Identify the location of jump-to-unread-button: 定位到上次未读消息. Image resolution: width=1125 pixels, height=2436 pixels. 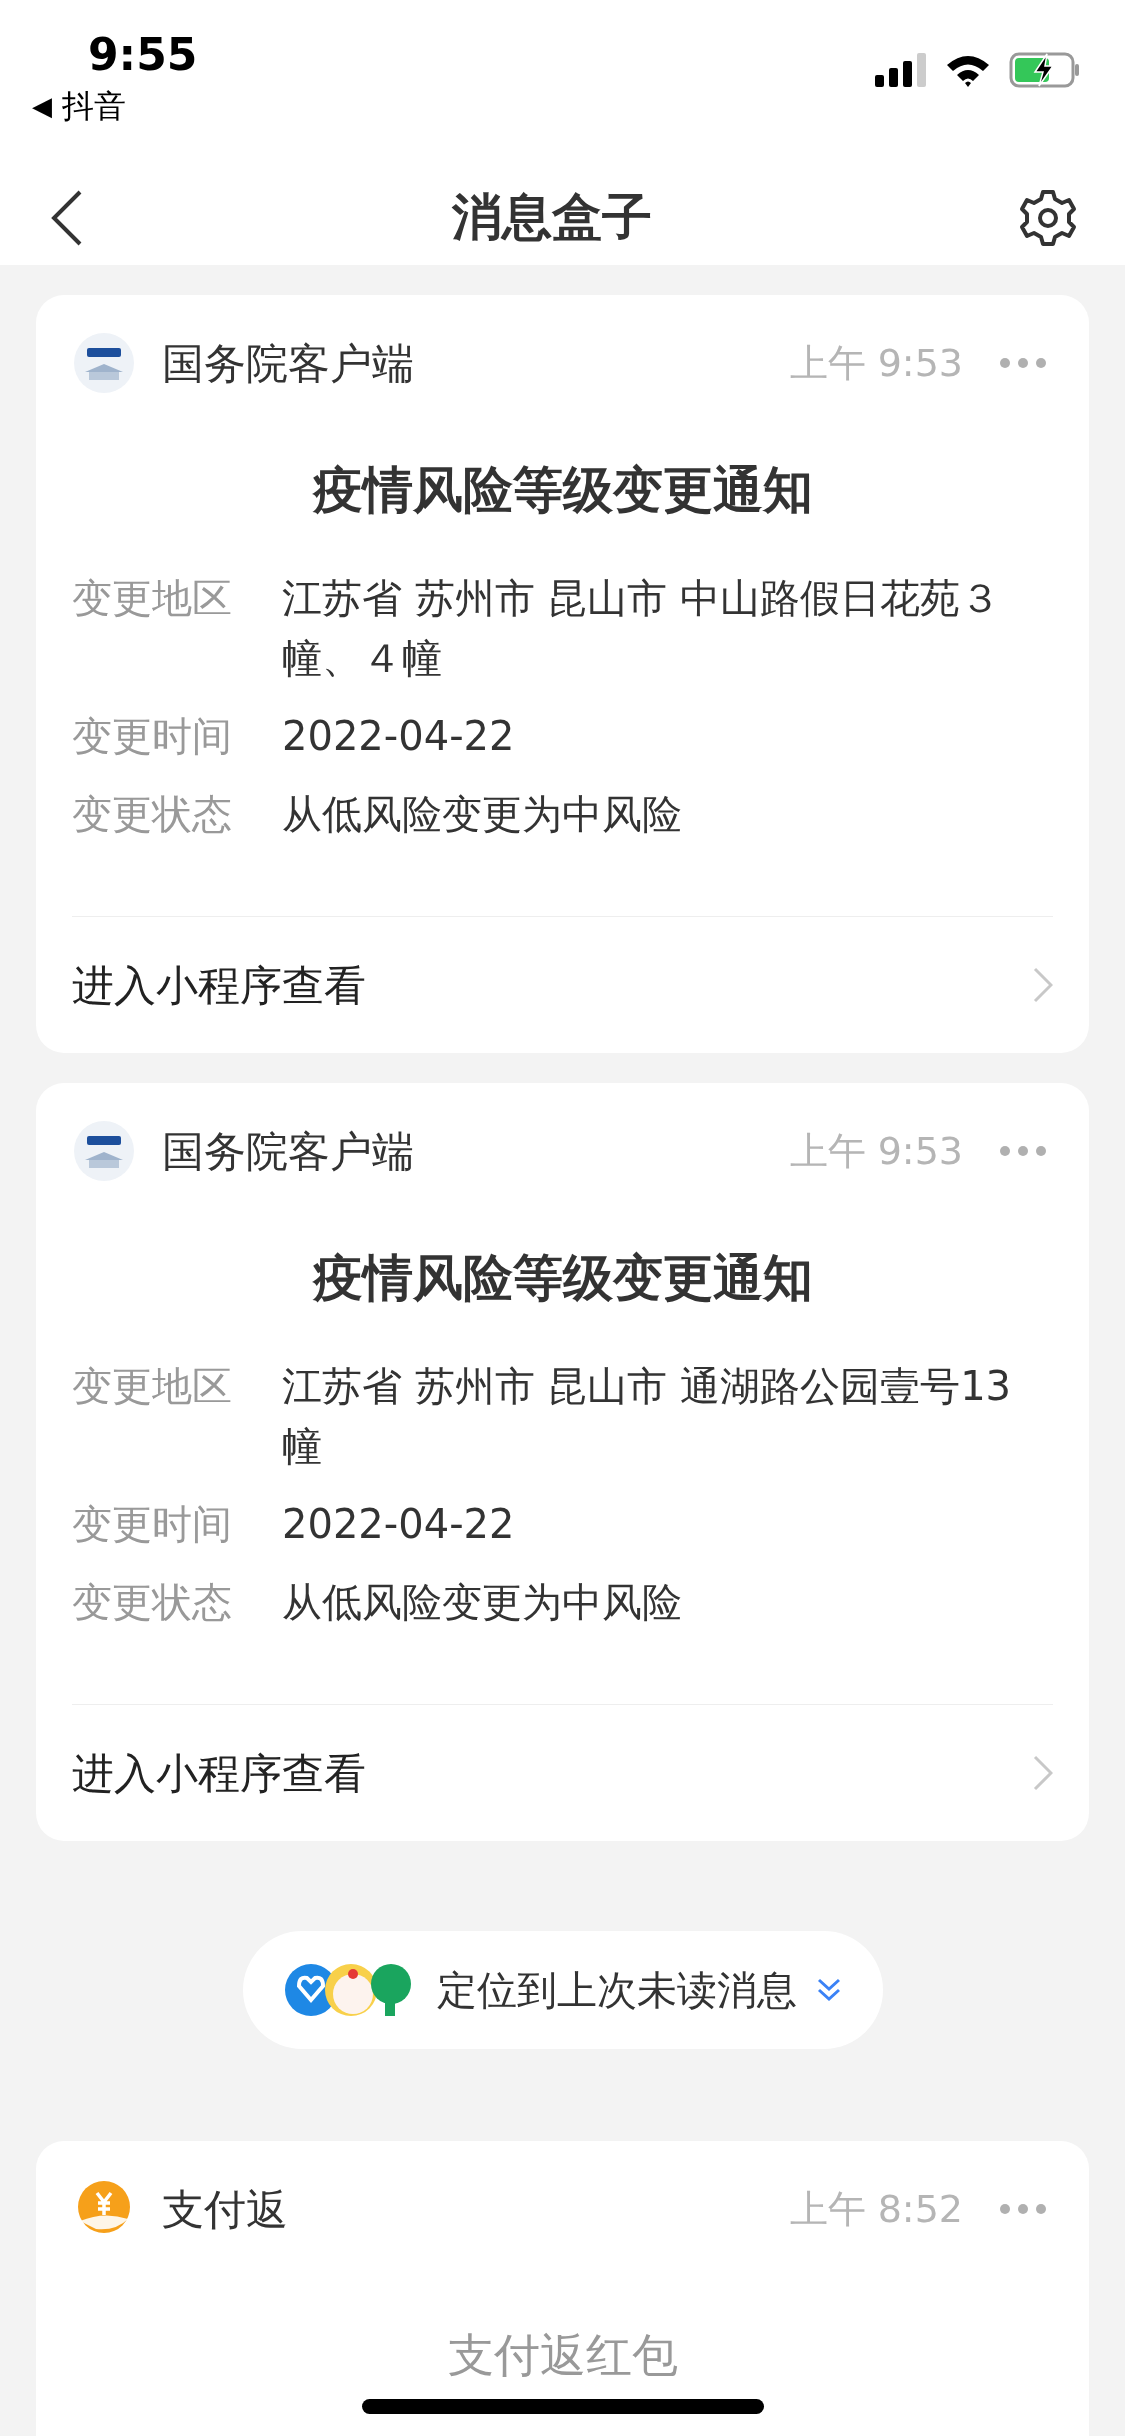
(562, 1990).